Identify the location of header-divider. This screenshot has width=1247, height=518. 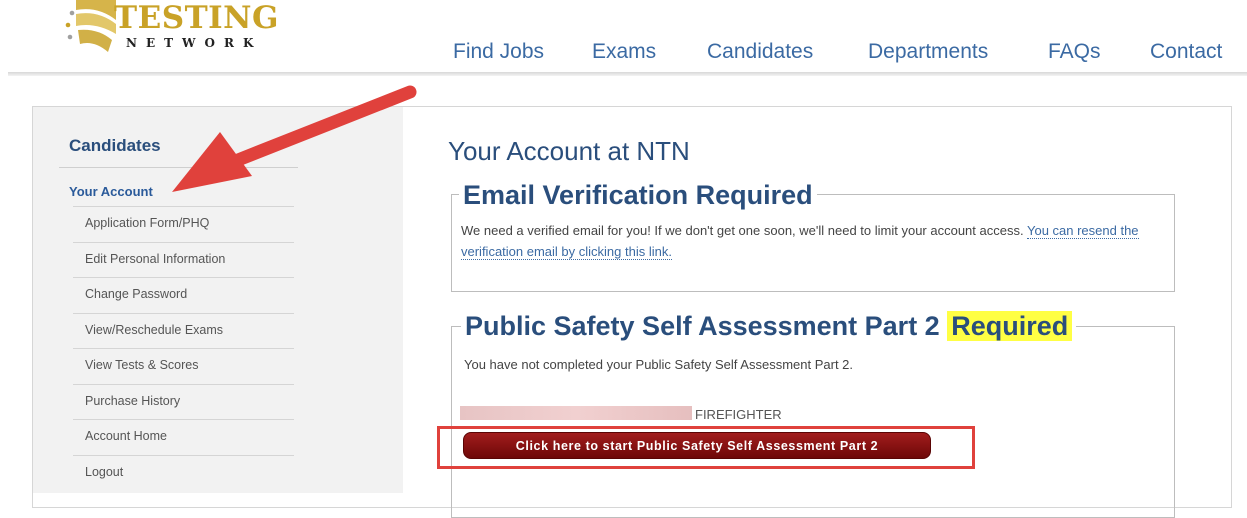
(627, 74).